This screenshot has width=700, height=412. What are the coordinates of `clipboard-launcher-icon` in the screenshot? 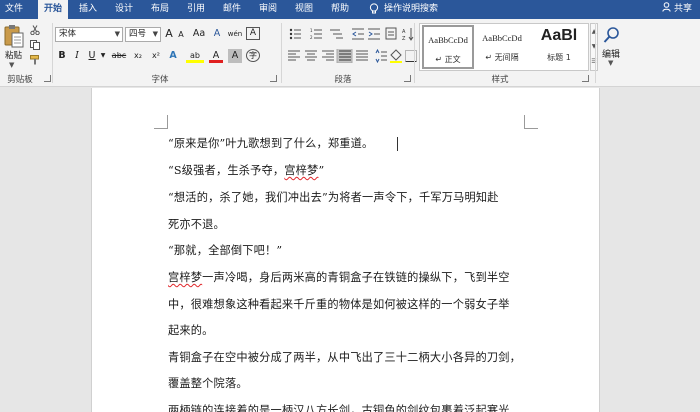 It's located at (47, 78).